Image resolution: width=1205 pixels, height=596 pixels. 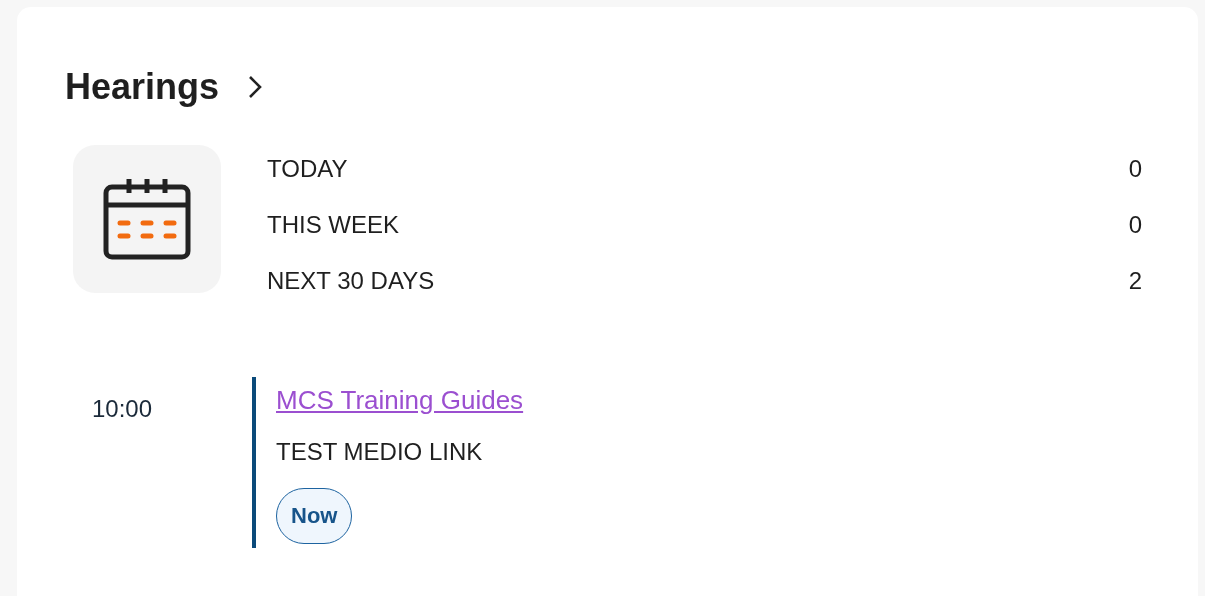 I want to click on status-badge: Now, so click(x=314, y=516).